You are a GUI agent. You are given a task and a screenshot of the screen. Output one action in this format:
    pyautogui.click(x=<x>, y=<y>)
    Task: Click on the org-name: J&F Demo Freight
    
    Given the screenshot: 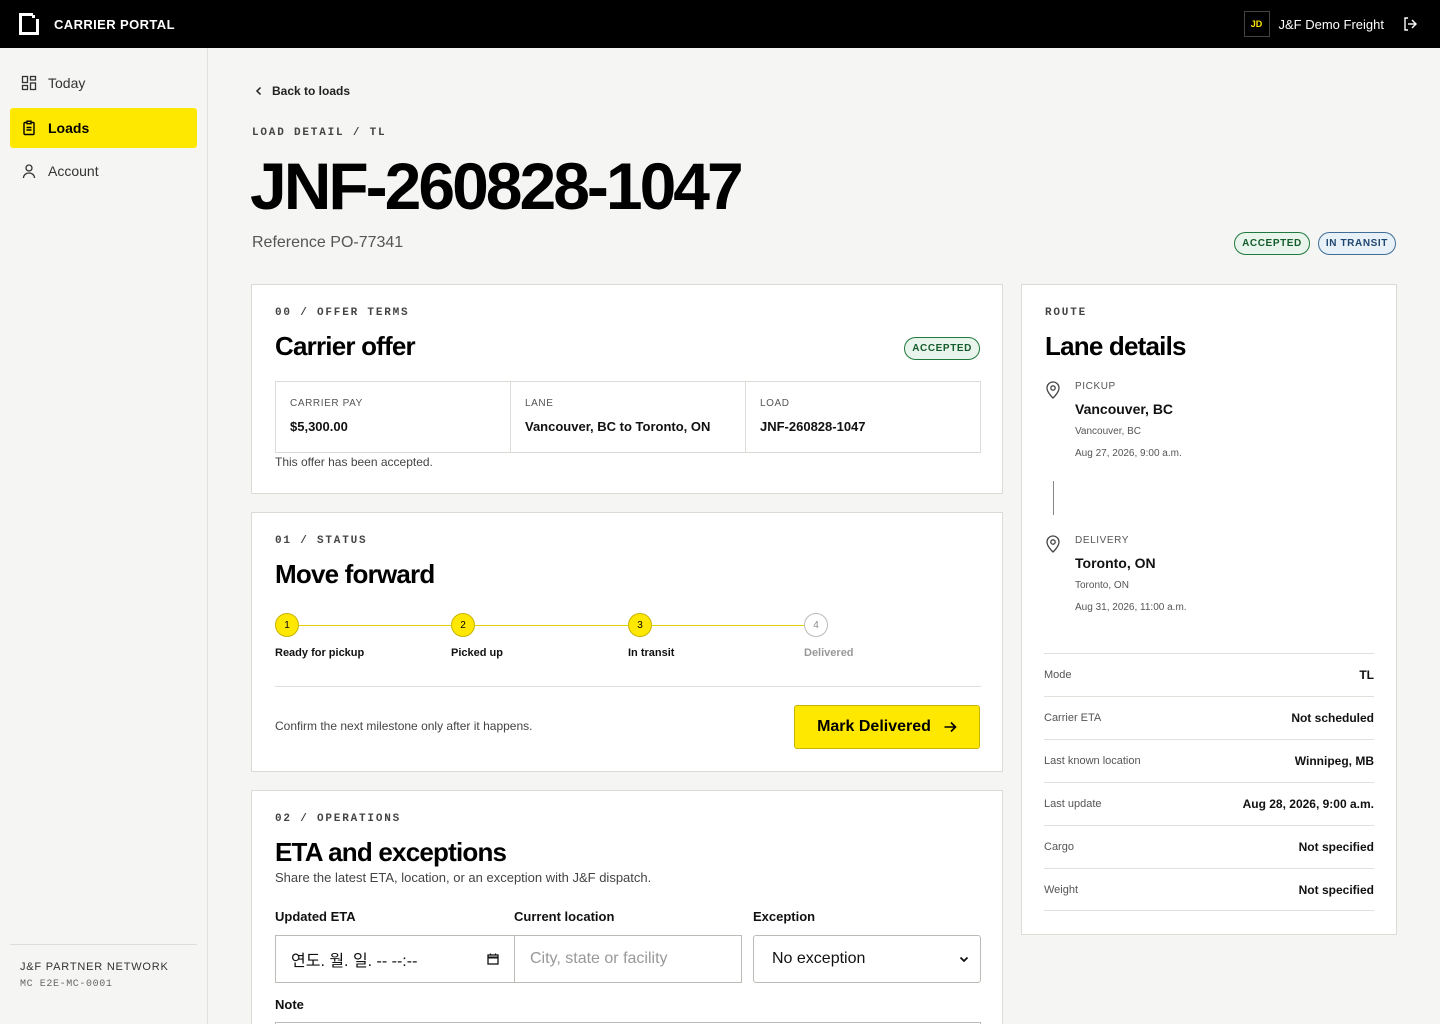 What is the action you would take?
    pyautogui.click(x=1331, y=24)
    